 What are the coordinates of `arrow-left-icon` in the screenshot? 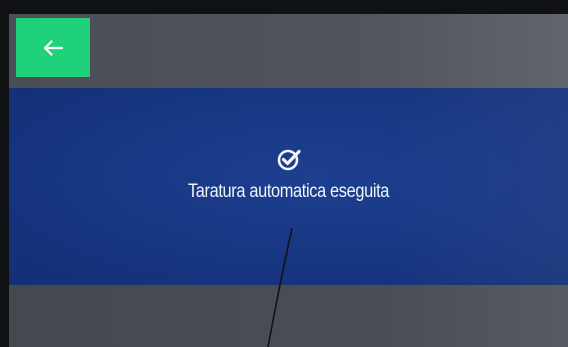 It's located at (53, 47).